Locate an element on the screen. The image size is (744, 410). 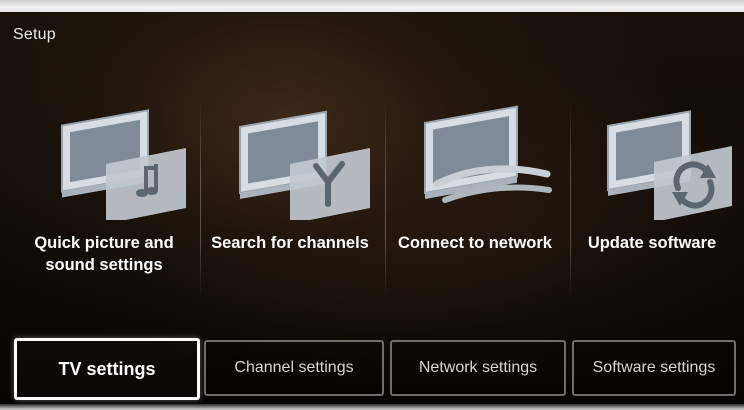
option-quick-picture-sound: Quick picture and sound settings is located at coordinates (104, 195).